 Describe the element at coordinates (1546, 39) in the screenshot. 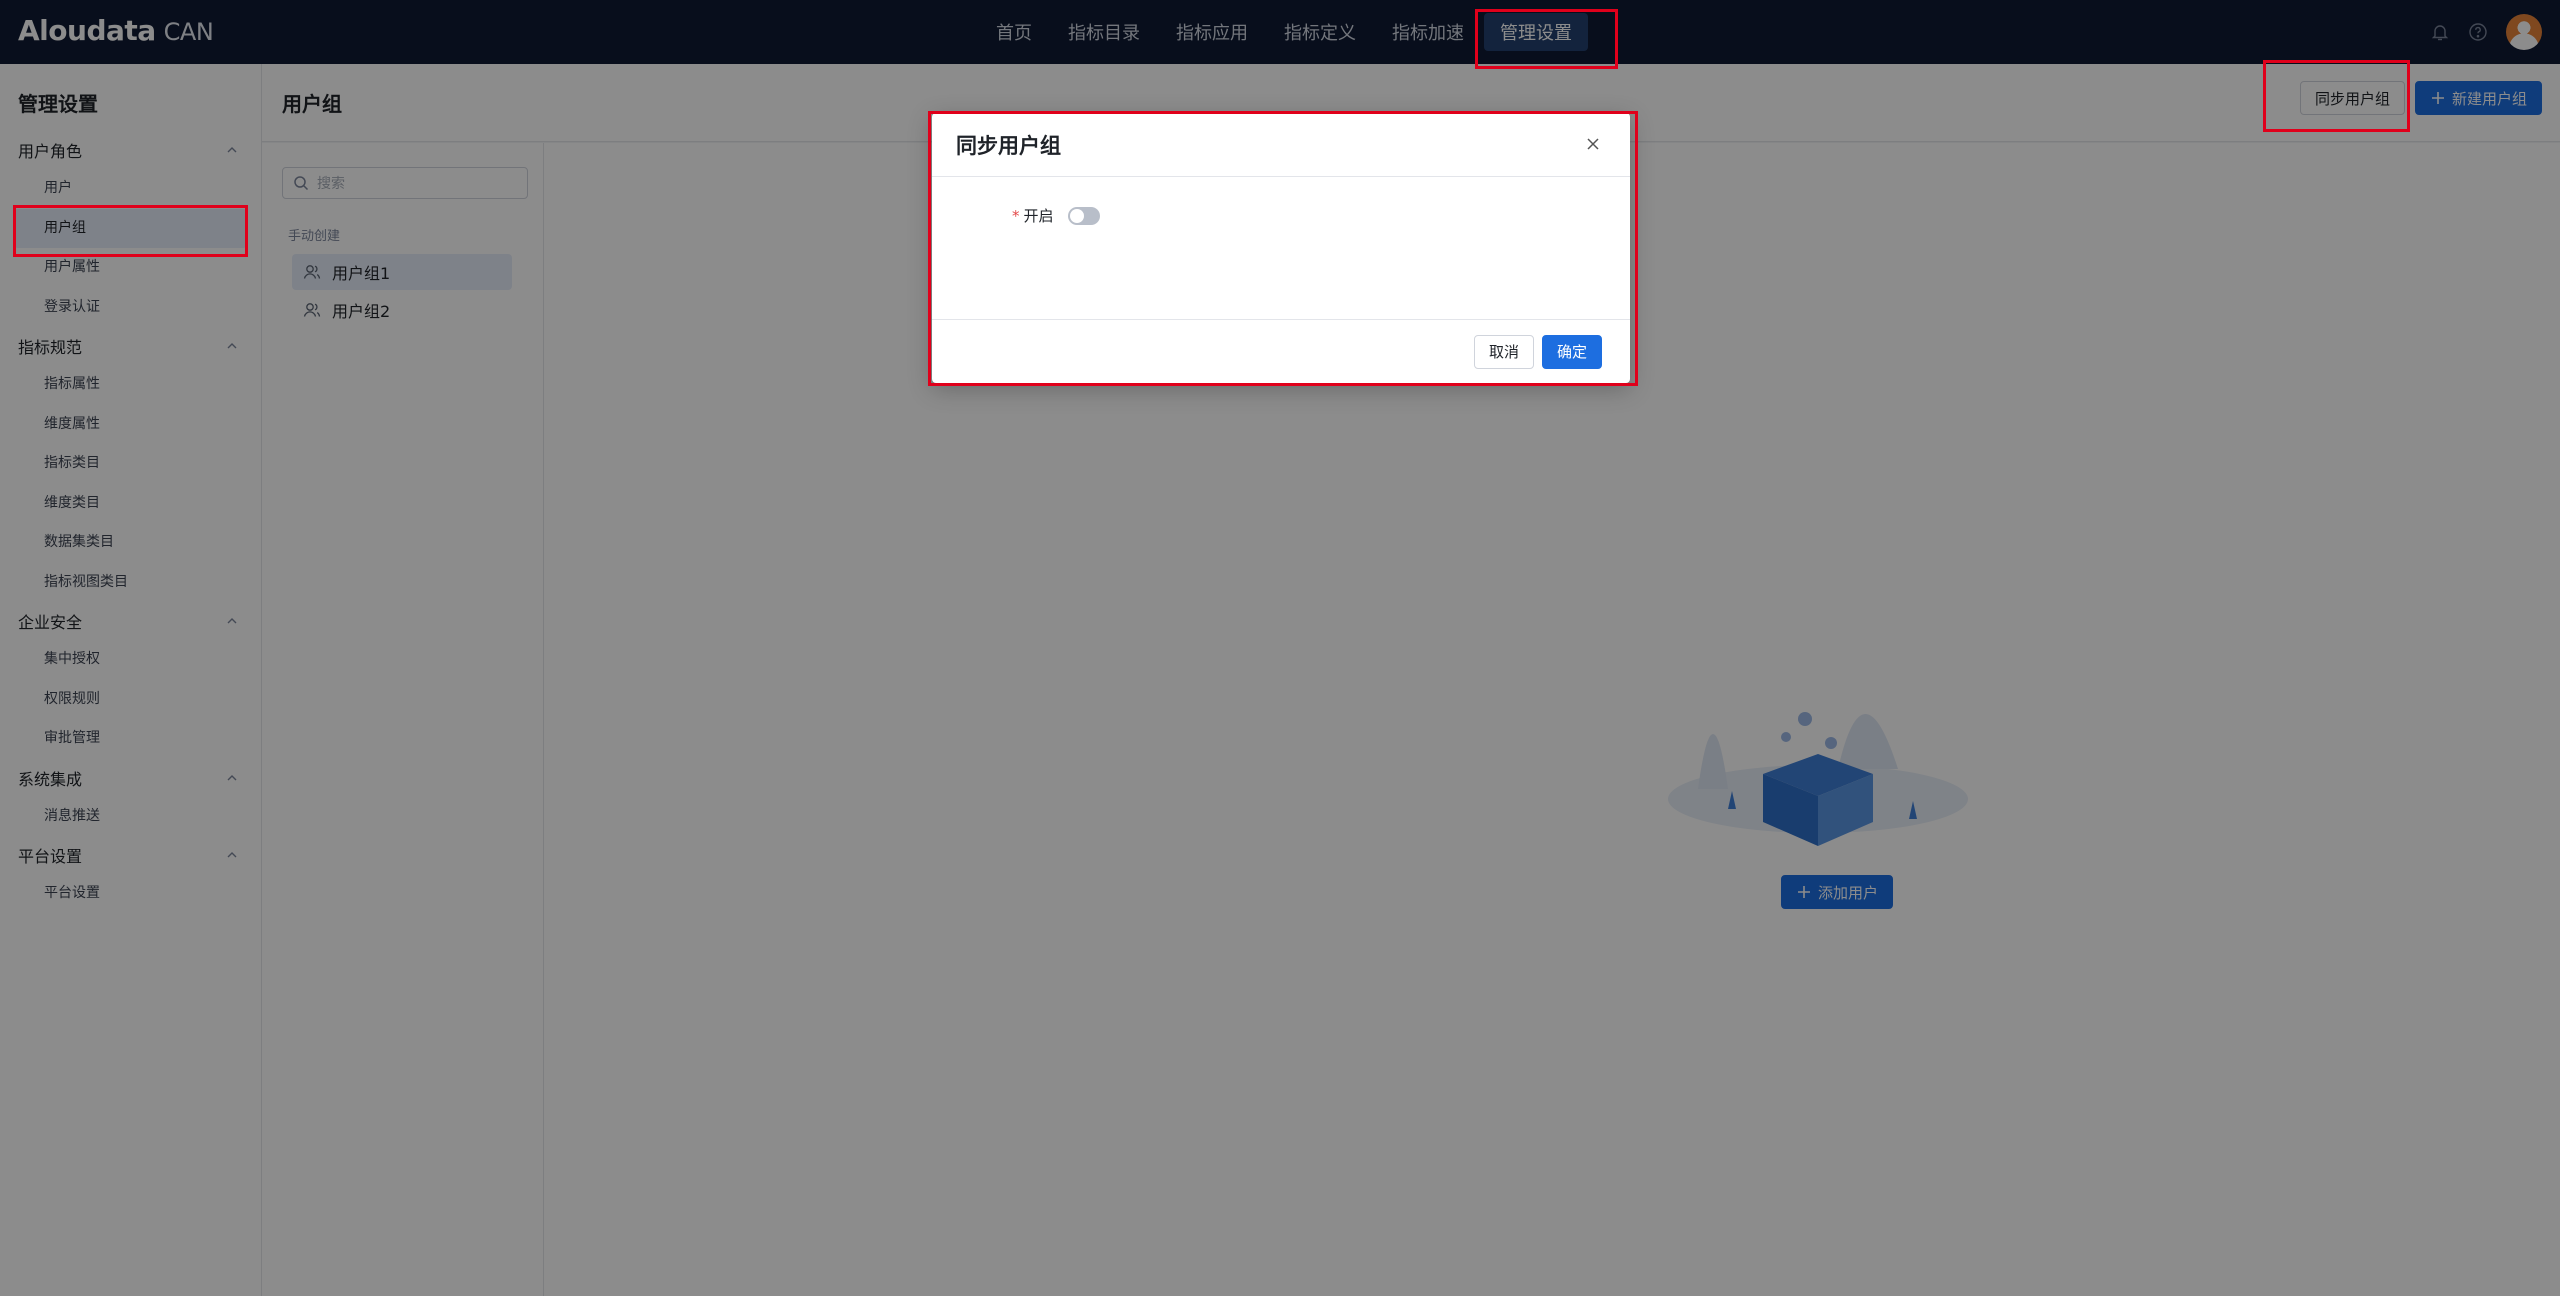

I see `annotation-box-nav` at that location.